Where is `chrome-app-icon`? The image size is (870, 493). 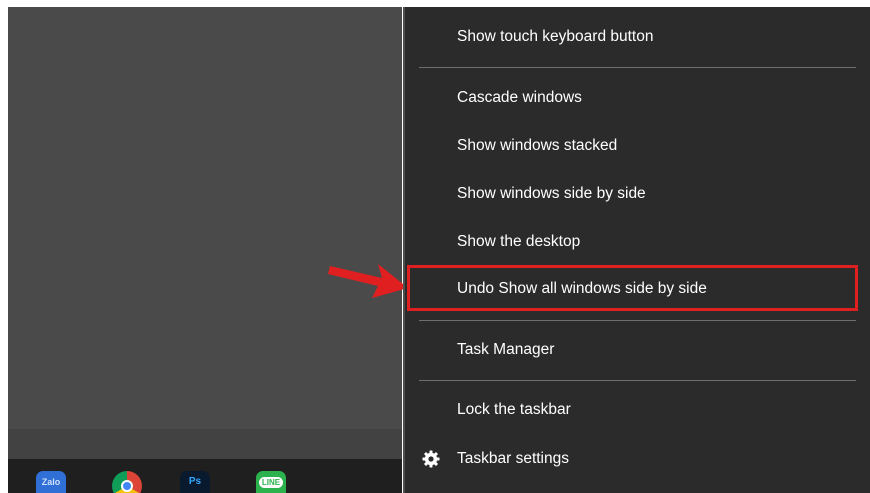
chrome-app-icon is located at coordinates (127, 482).